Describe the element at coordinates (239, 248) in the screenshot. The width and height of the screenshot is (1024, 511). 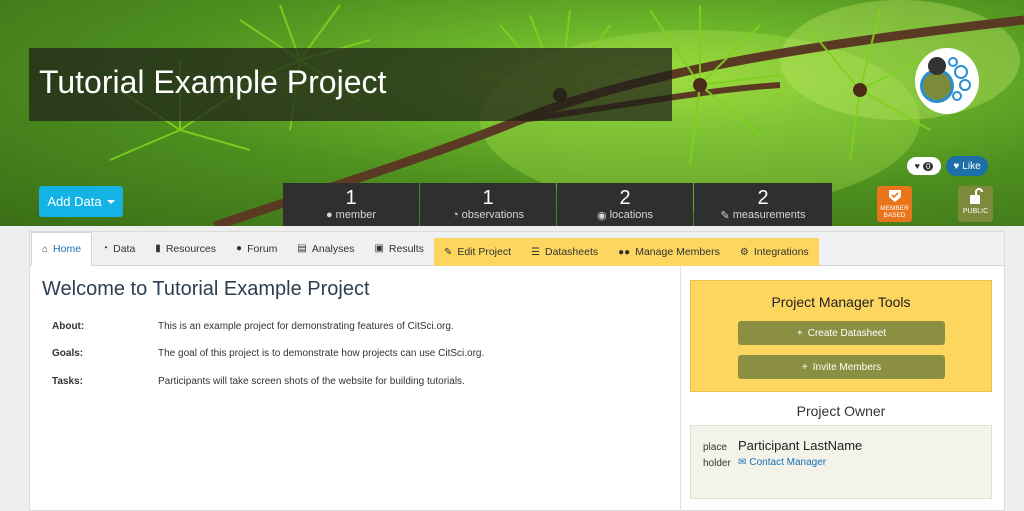
I see `comments-icon: ●` at that location.